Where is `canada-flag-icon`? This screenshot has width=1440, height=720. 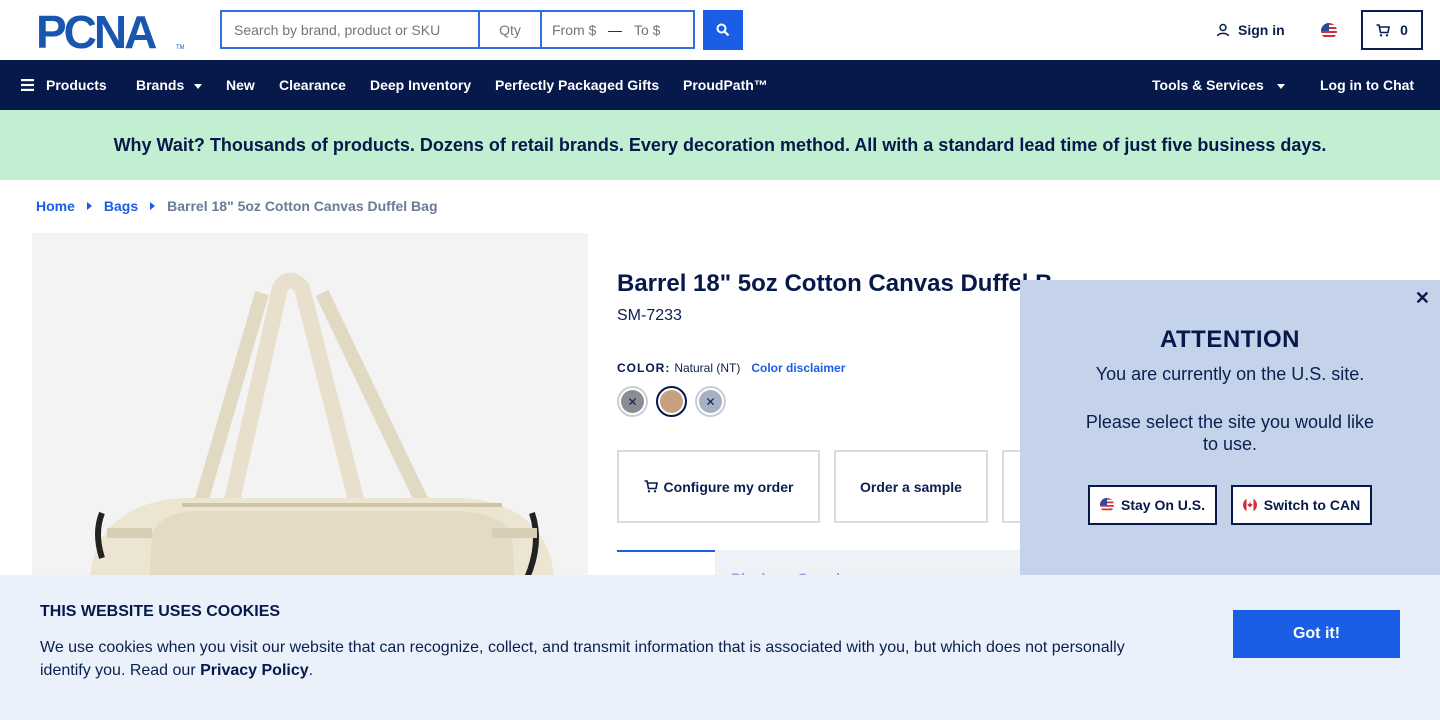 canada-flag-icon is located at coordinates (1249, 505).